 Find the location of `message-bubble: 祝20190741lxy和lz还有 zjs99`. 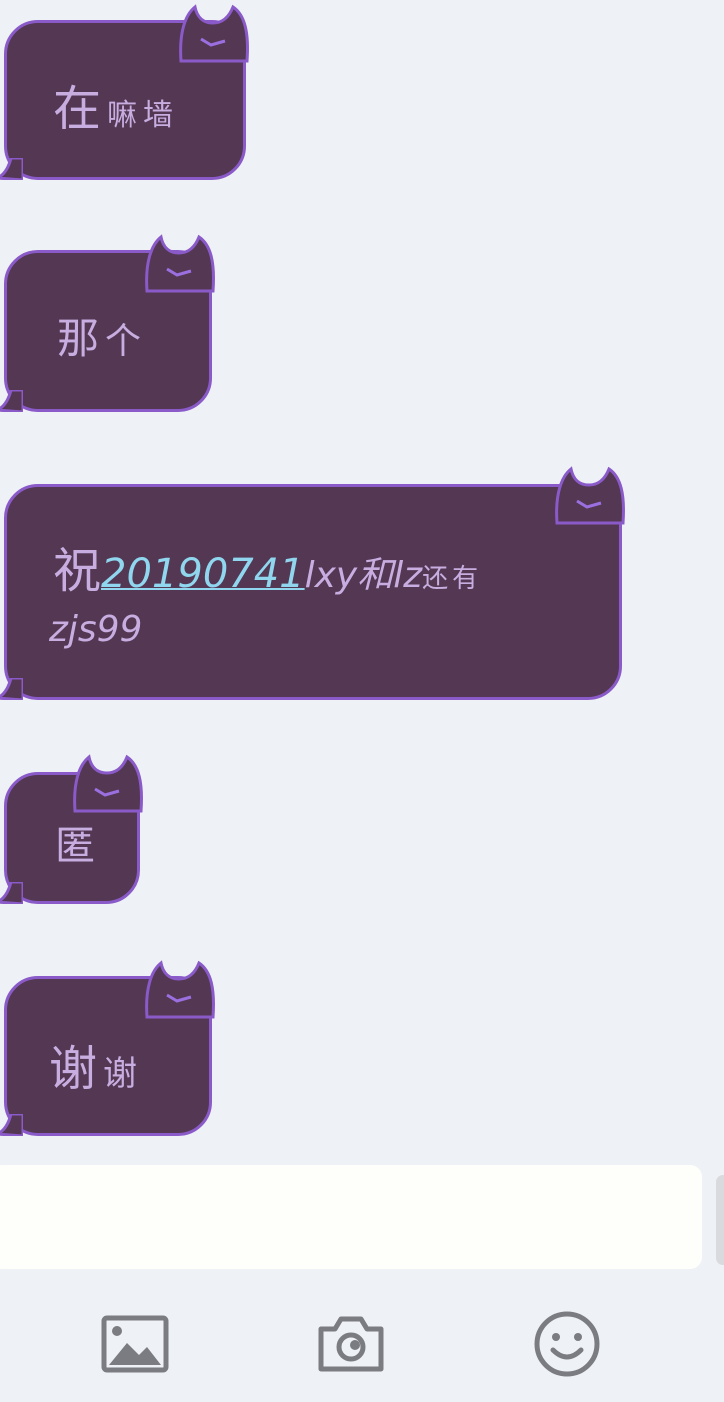

message-bubble: 祝20190741lxy和lz还有 zjs99 is located at coordinates (312, 583).